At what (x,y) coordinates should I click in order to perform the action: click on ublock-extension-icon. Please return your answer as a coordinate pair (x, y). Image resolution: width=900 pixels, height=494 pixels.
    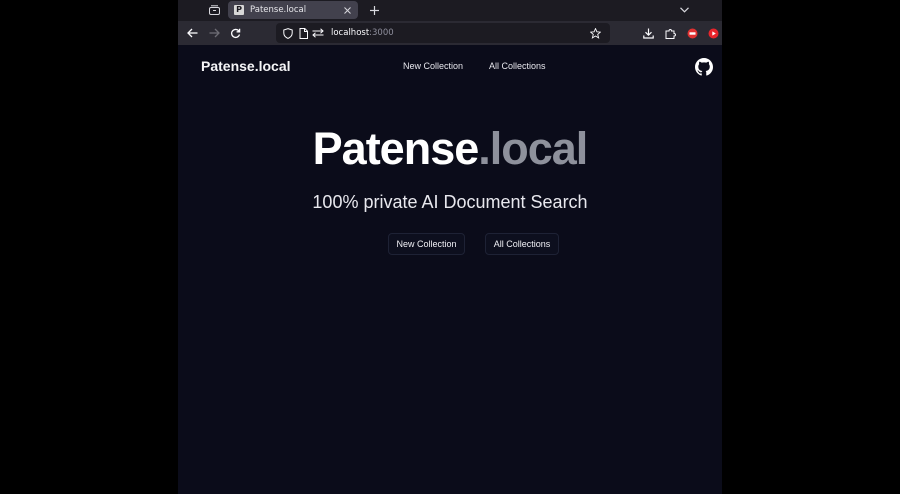
    Looking at the image, I should click on (692, 33).